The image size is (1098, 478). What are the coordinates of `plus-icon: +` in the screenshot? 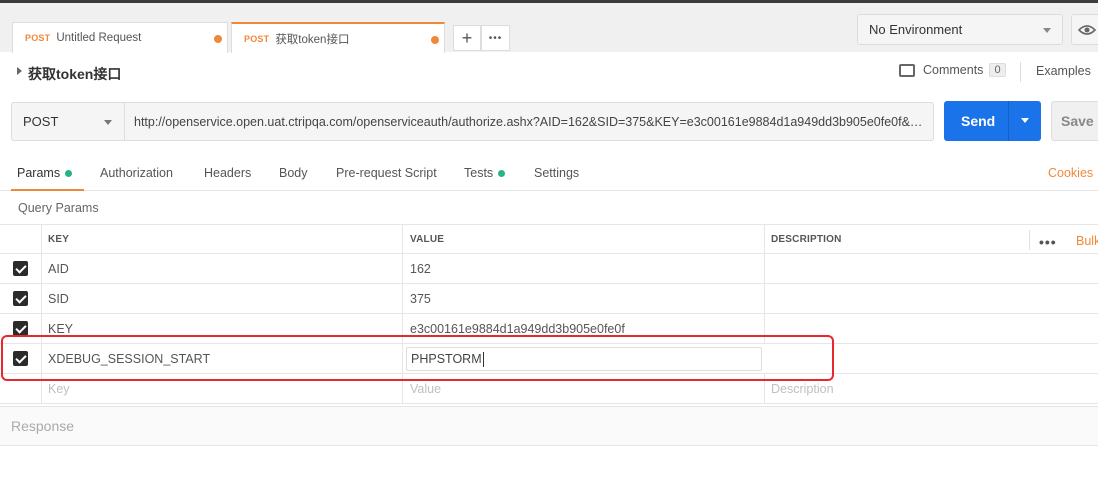 It's located at (467, 37).